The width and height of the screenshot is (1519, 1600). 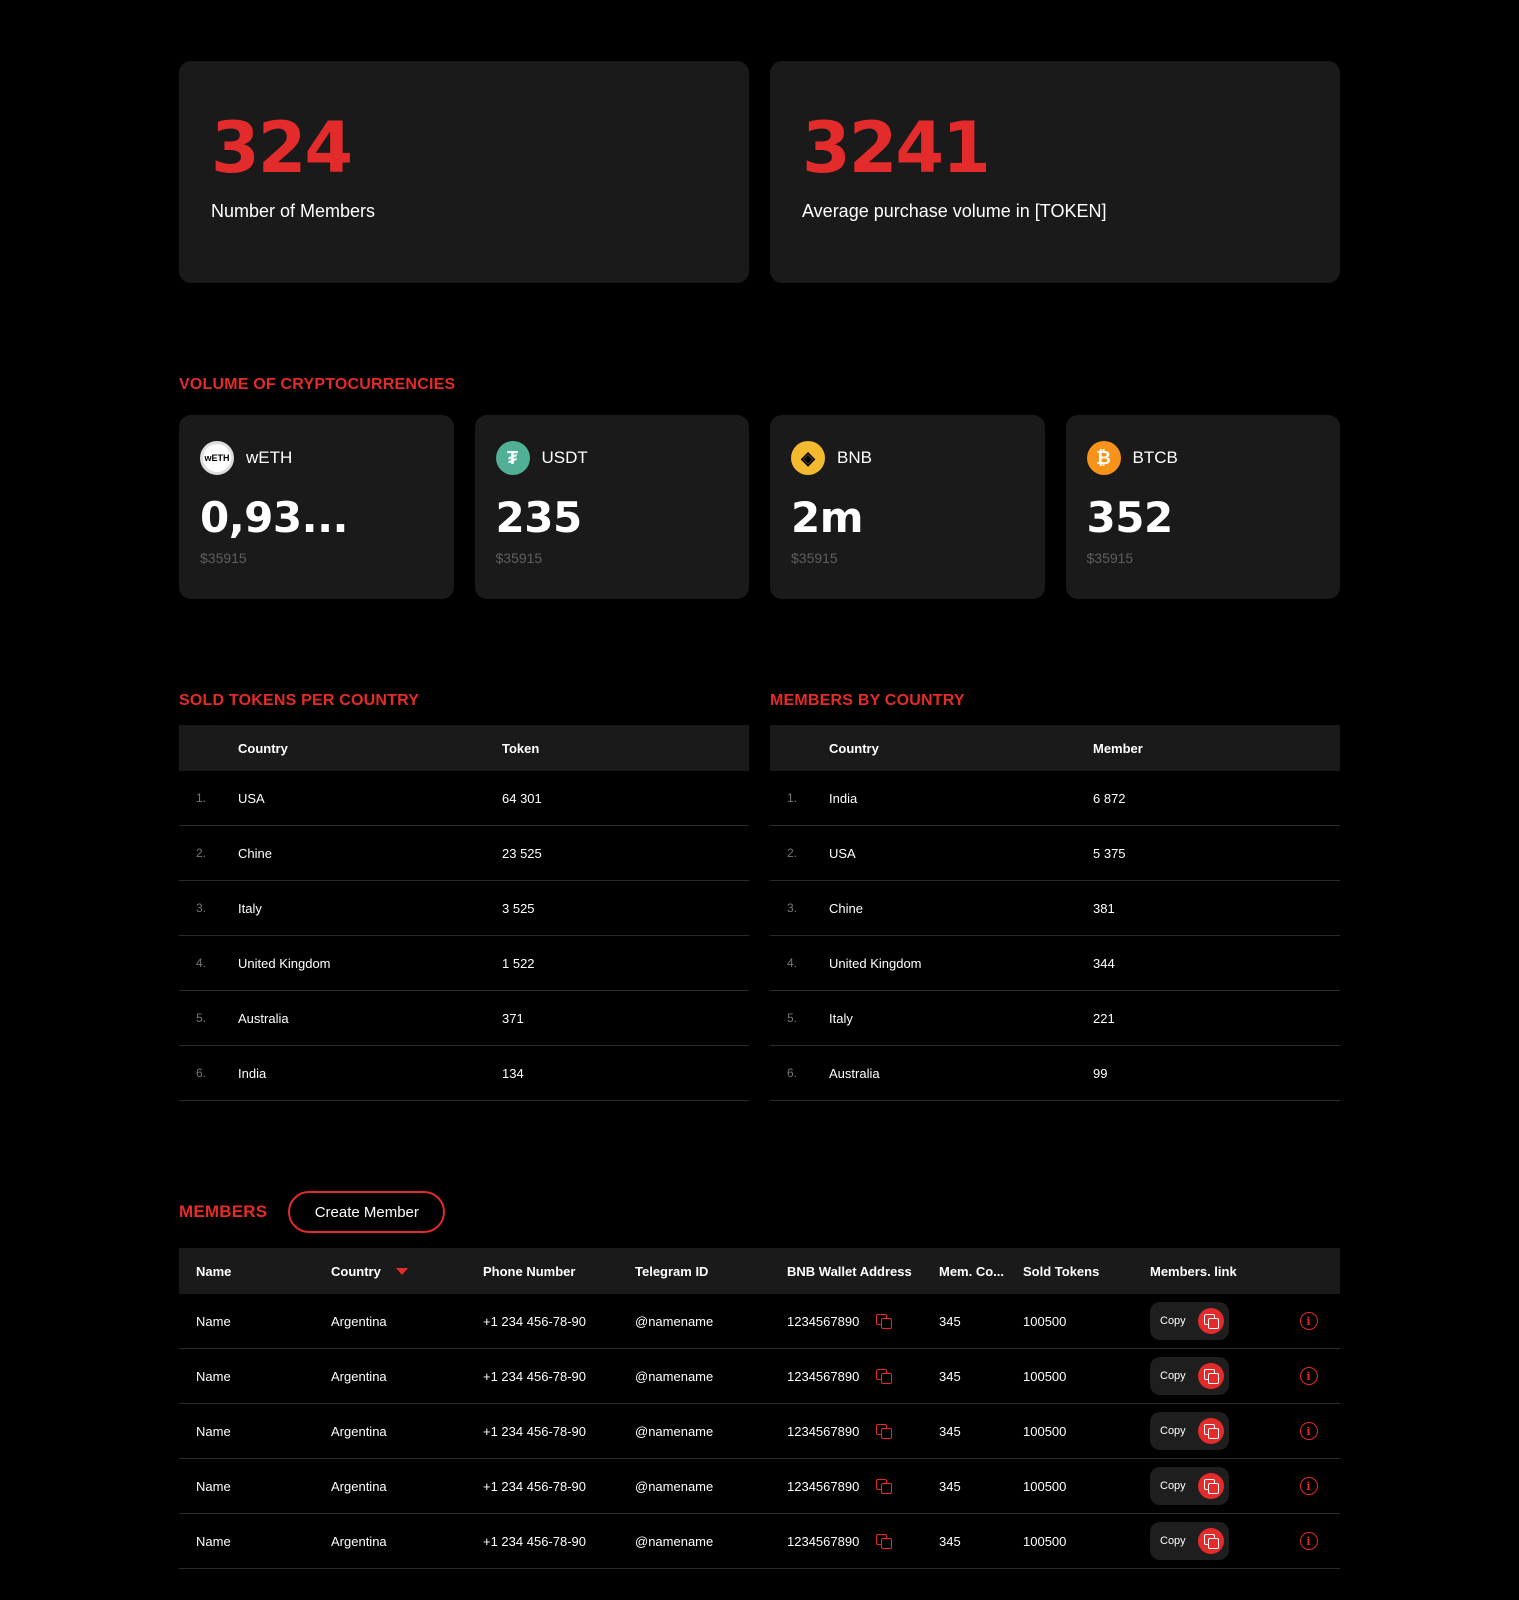 What do you see at coordinates (863, 1271) in the screenshot?
I see `header-wallet: BNB Wallet Address` at bounding box center [863, 1271].